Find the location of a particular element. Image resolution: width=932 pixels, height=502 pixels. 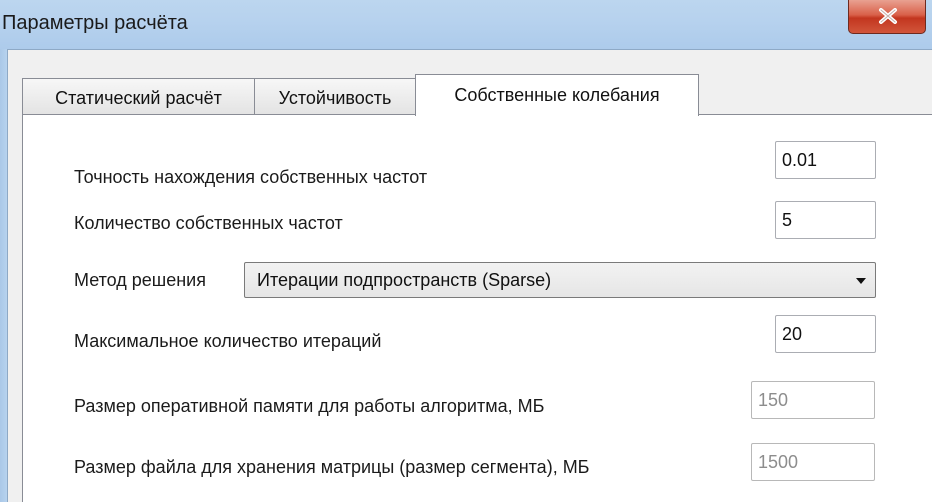

method-label: Метод решения is located at coordinates (140, 280).